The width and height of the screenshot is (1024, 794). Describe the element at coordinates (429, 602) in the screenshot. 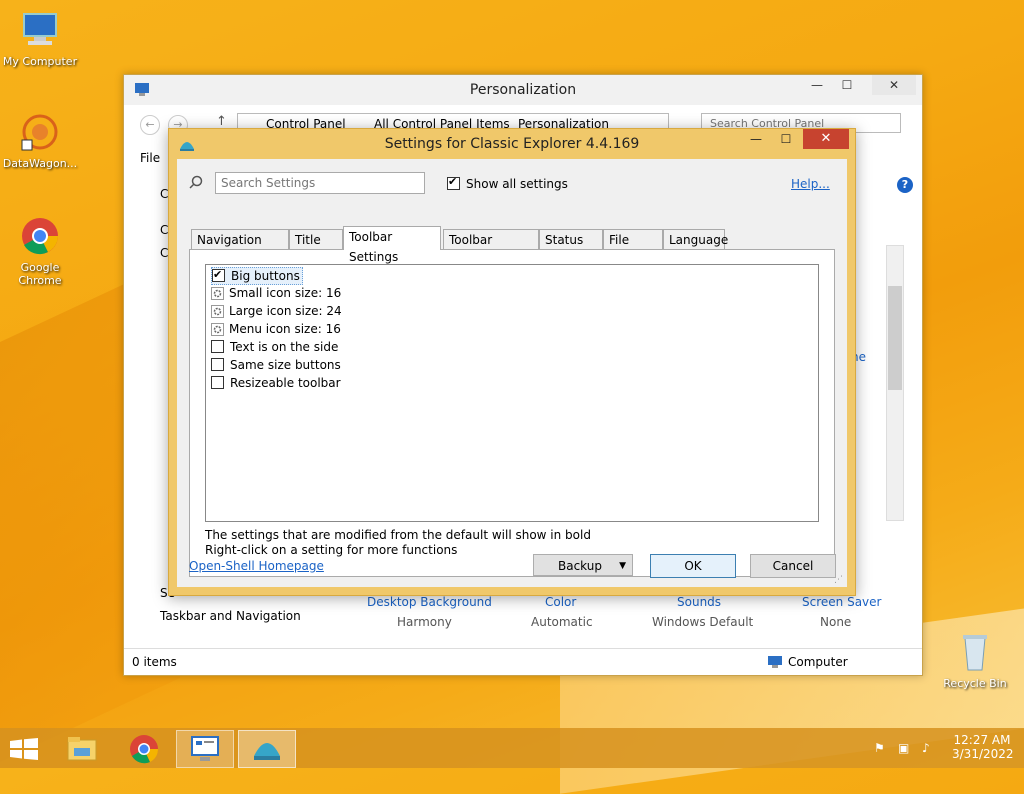

I see `desktop-background-link: Desktop Background` at that location.